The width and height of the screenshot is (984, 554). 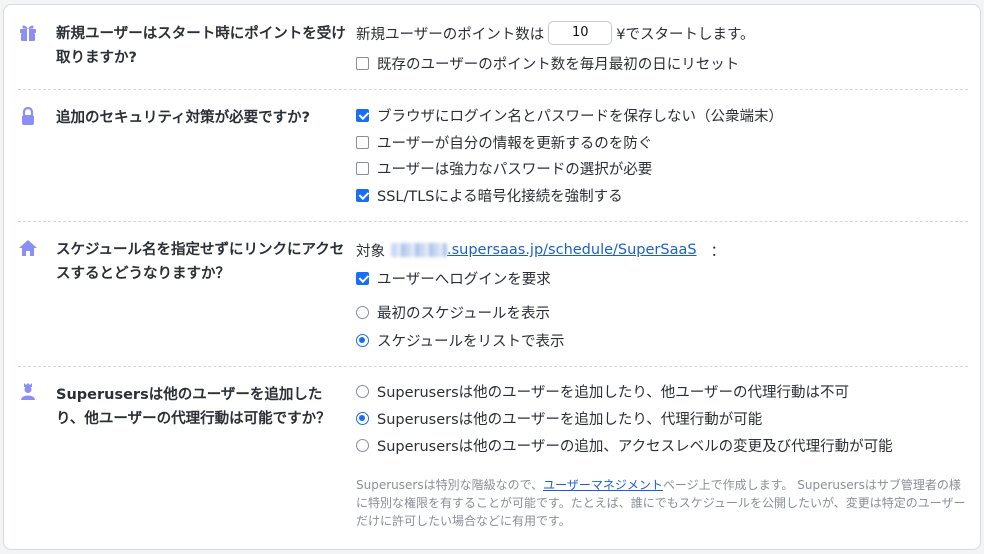 I want to click on security-option-1: ブラウザにログイン名とパスワードを保存しない（公衆端末）, so click(x=569, y=115).